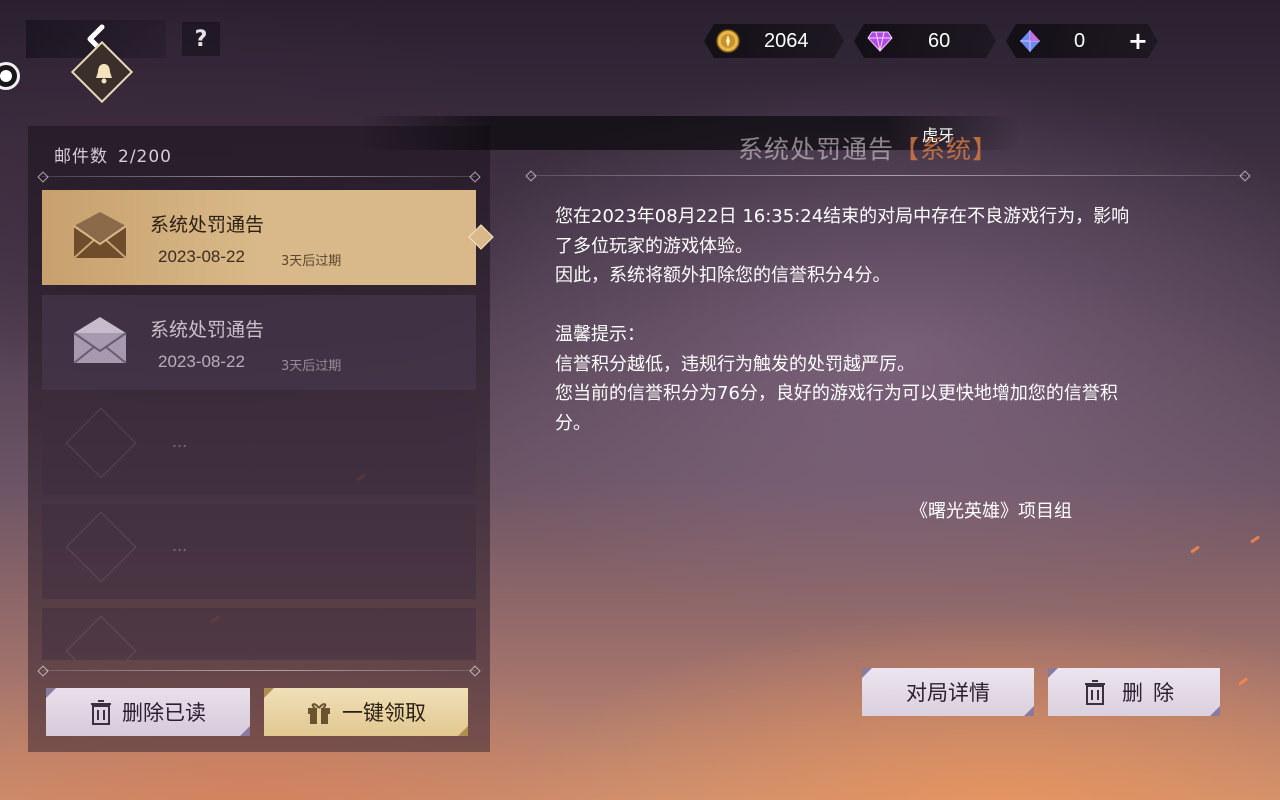  Describe the element at coordinates (735, 364) in the screenshot. I see `mail-body-line: 信誉积分越低，违规行为触发的处罚越严厉。` at that location.